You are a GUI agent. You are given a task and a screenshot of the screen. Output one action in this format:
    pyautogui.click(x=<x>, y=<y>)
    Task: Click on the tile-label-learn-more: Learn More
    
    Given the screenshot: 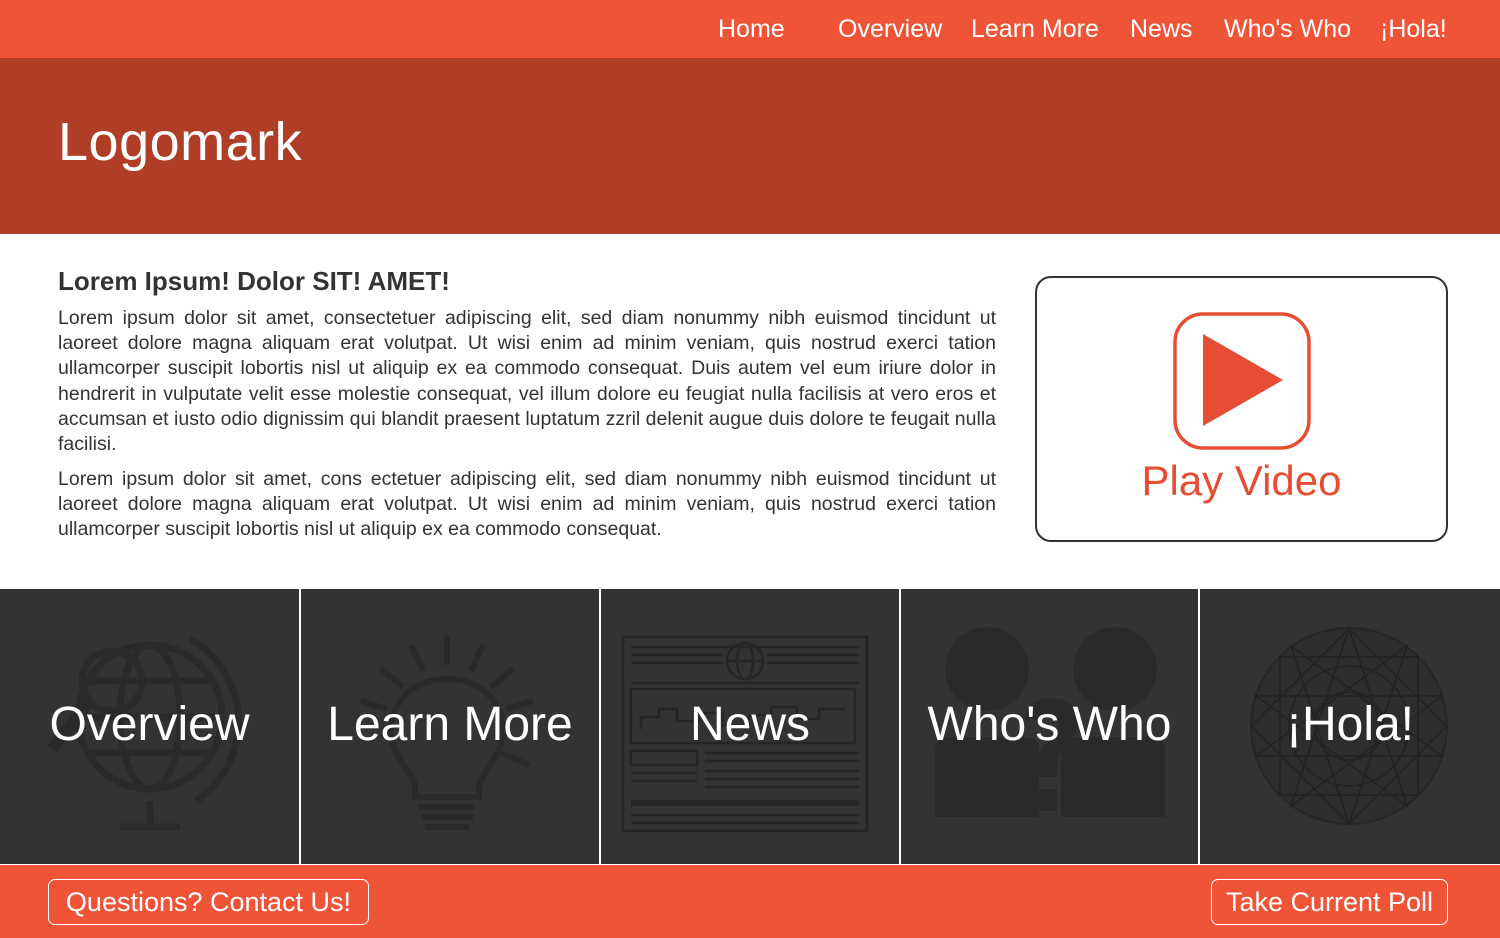 What is the action you would take?
    pyautogui.click(x=450, y=724)
    